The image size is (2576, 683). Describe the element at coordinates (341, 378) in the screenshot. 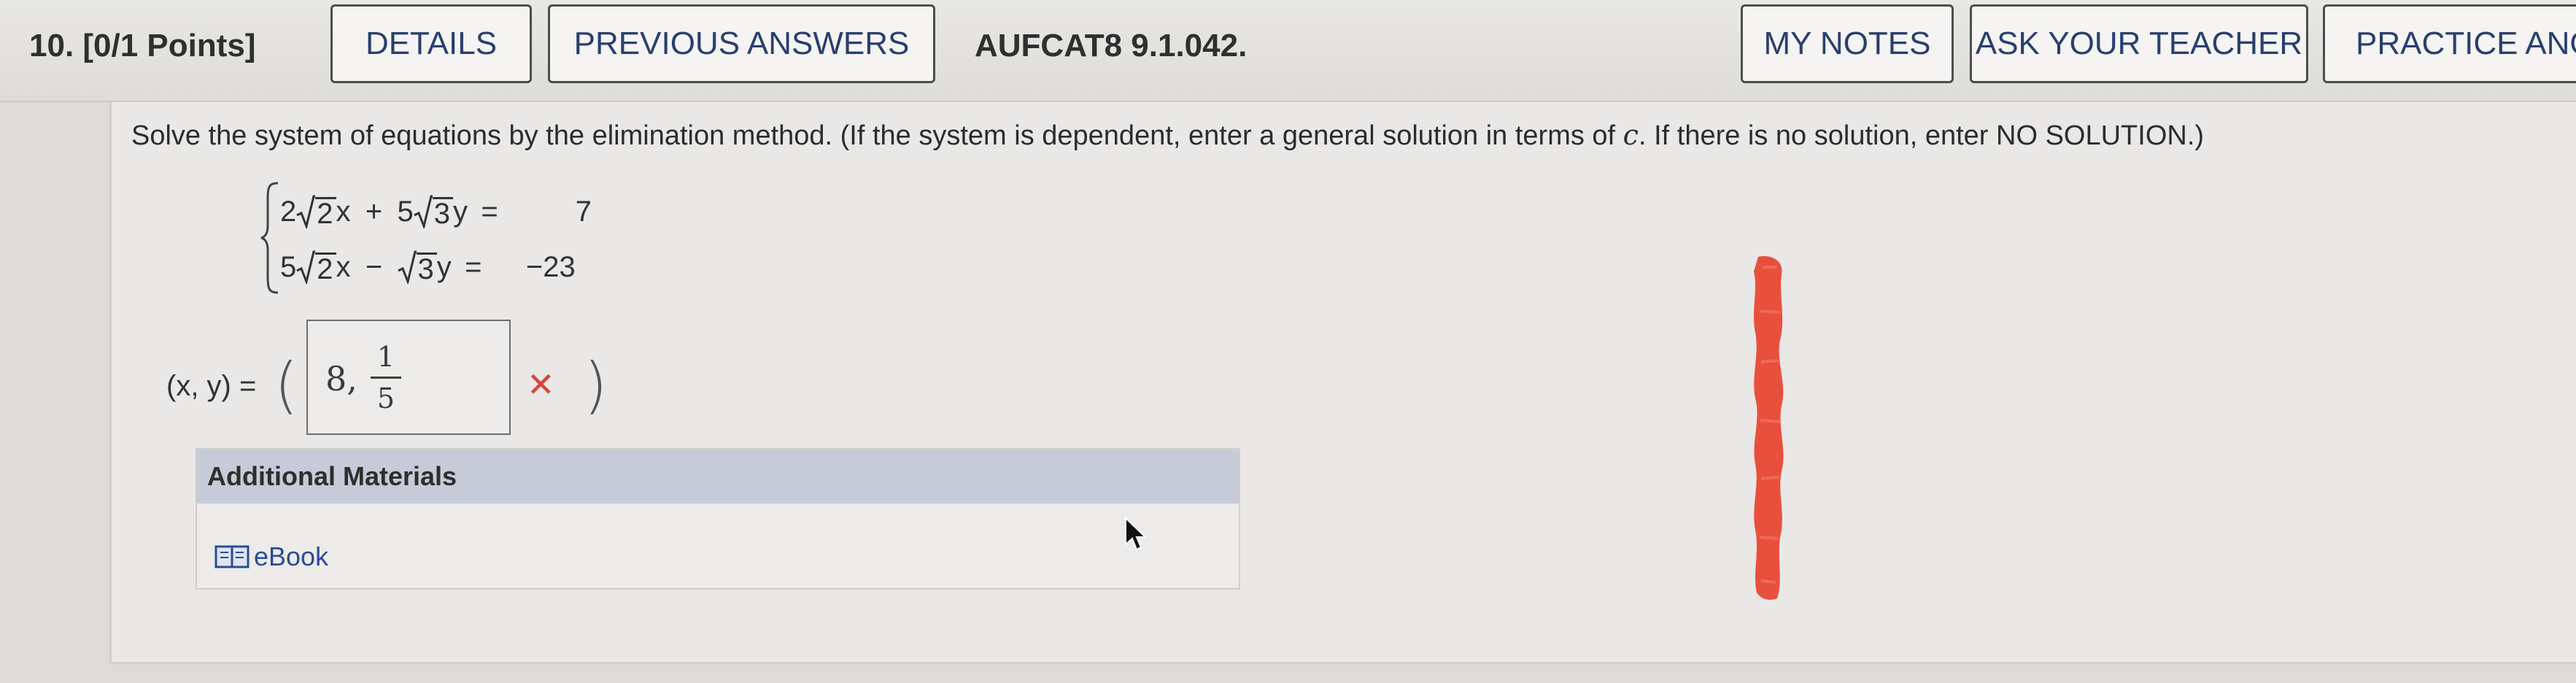

I see `answer-integer-part: 8,` at that location.